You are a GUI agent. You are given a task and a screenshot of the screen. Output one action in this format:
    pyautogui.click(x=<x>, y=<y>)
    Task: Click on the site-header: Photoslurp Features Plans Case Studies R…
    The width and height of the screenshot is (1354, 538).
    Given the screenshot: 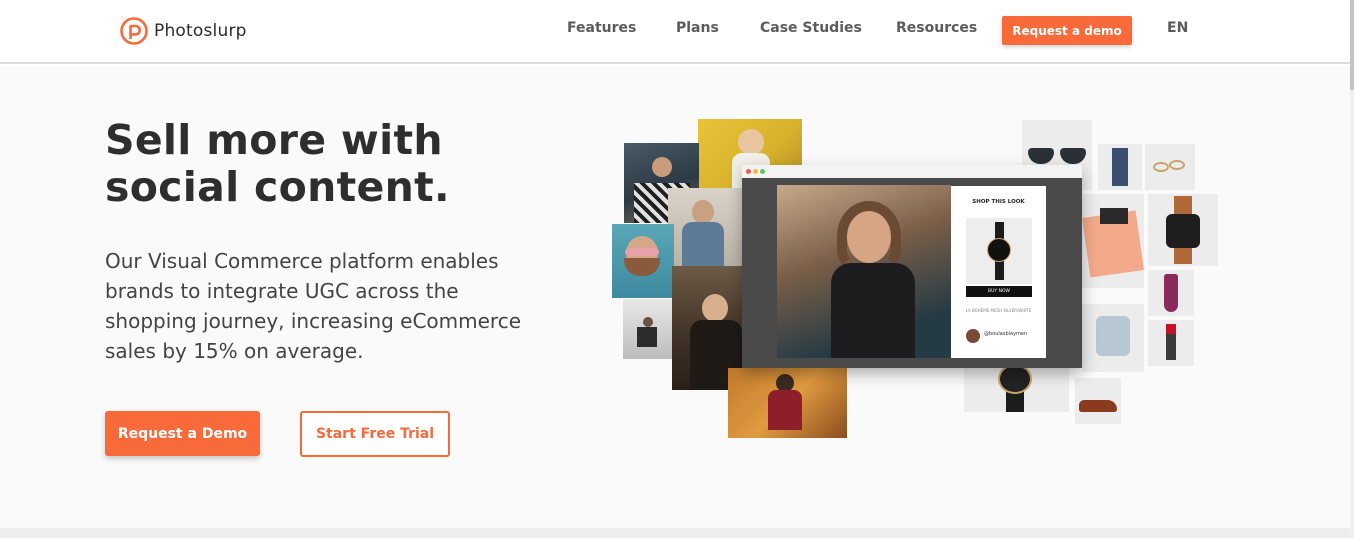 What is the action you would take?
    pyautogui.click(x=675, y=32)
    